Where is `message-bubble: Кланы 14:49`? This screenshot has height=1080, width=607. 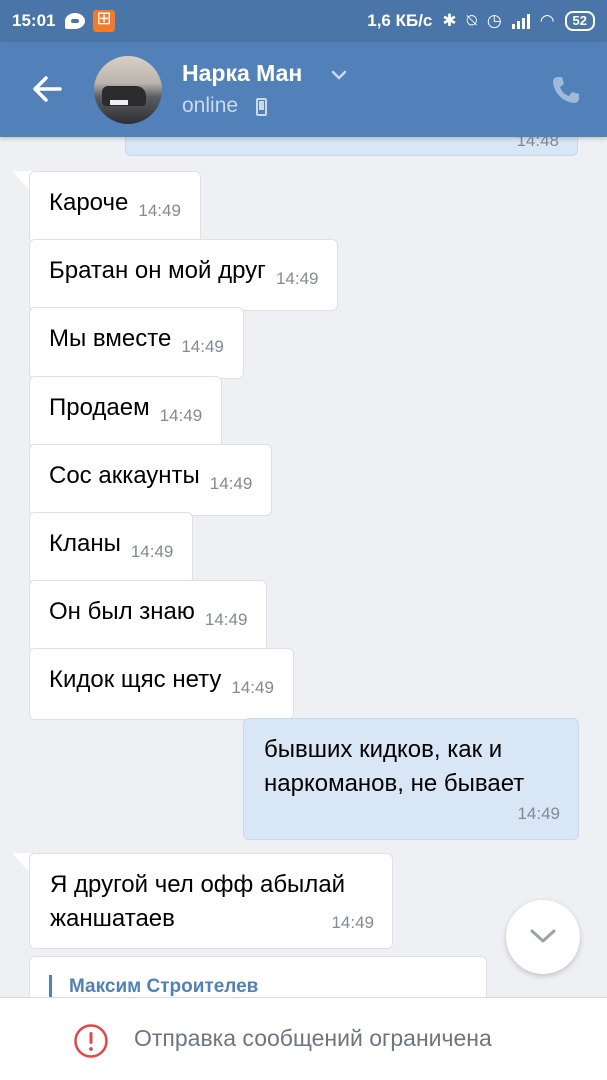 message-bubble: Кланы 14:49 is located at coordinates (111, 548).